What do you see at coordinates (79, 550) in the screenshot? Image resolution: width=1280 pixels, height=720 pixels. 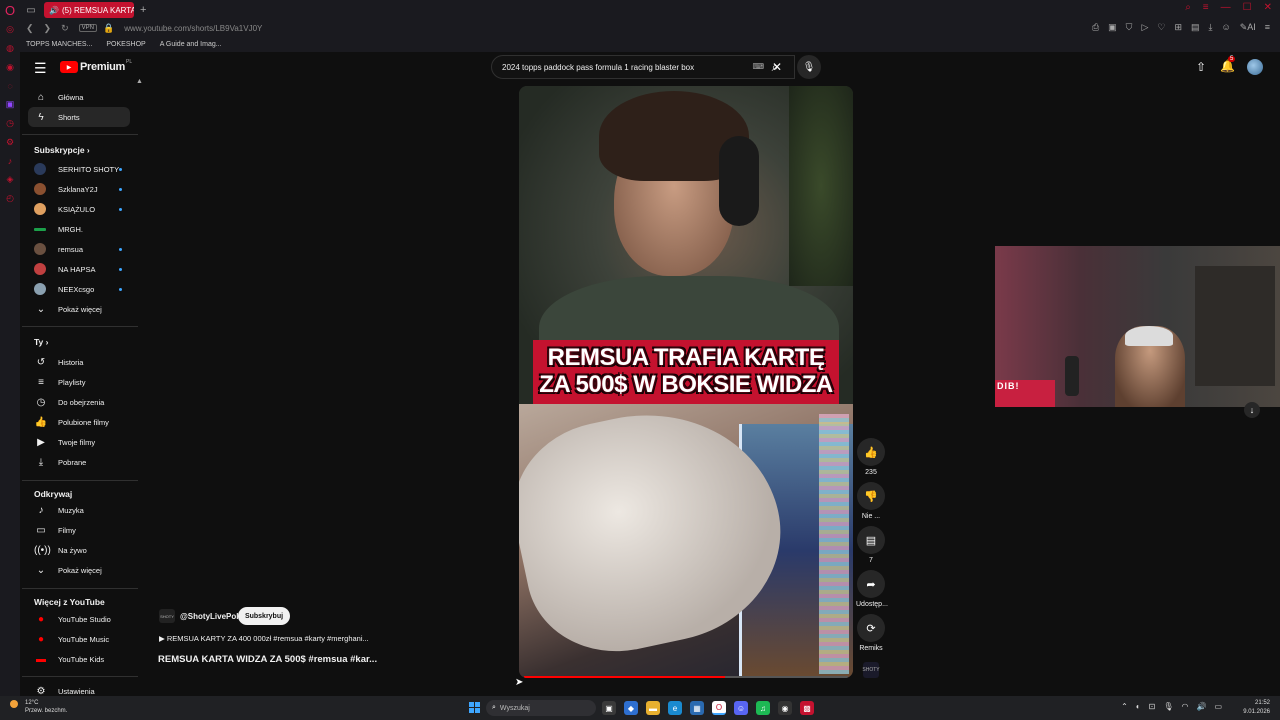 I see `sidebar-item-live: ((•)) Na żywo` at bounding box center [79, 550].